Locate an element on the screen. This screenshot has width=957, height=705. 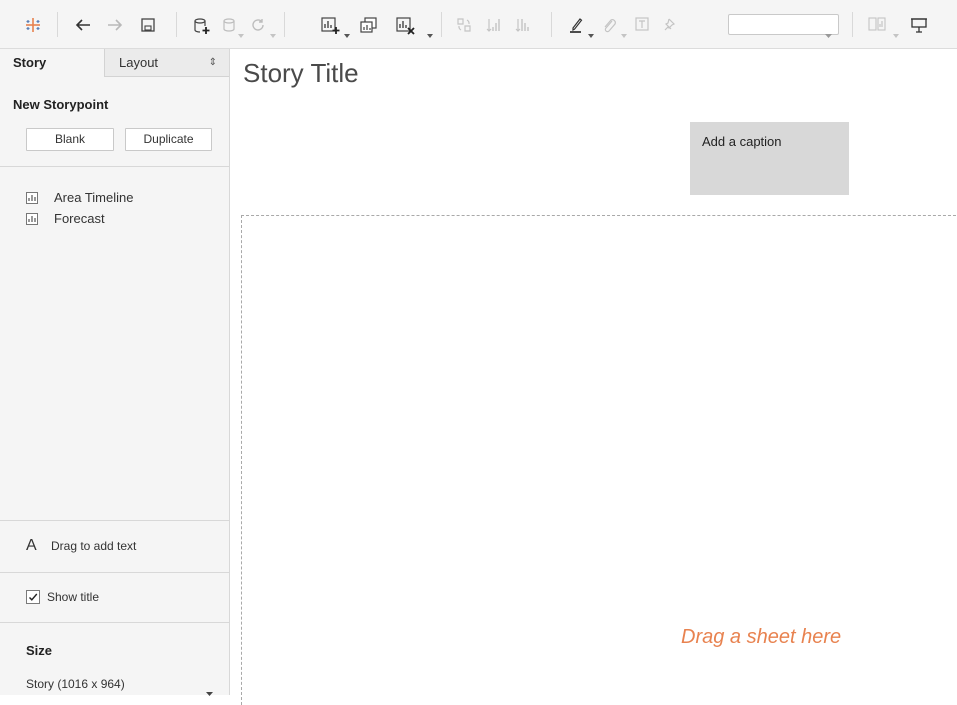
save-icon is located at coordinates (148, 25).